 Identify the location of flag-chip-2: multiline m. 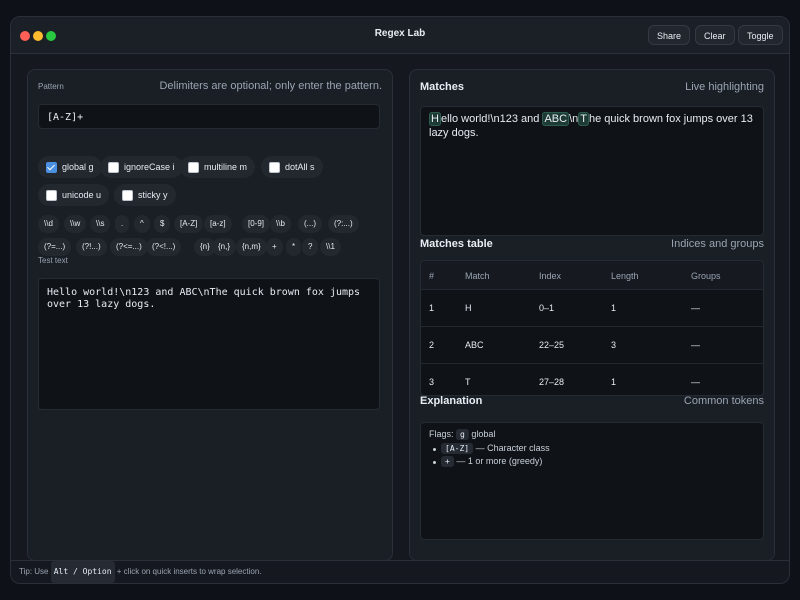
(218, 167).